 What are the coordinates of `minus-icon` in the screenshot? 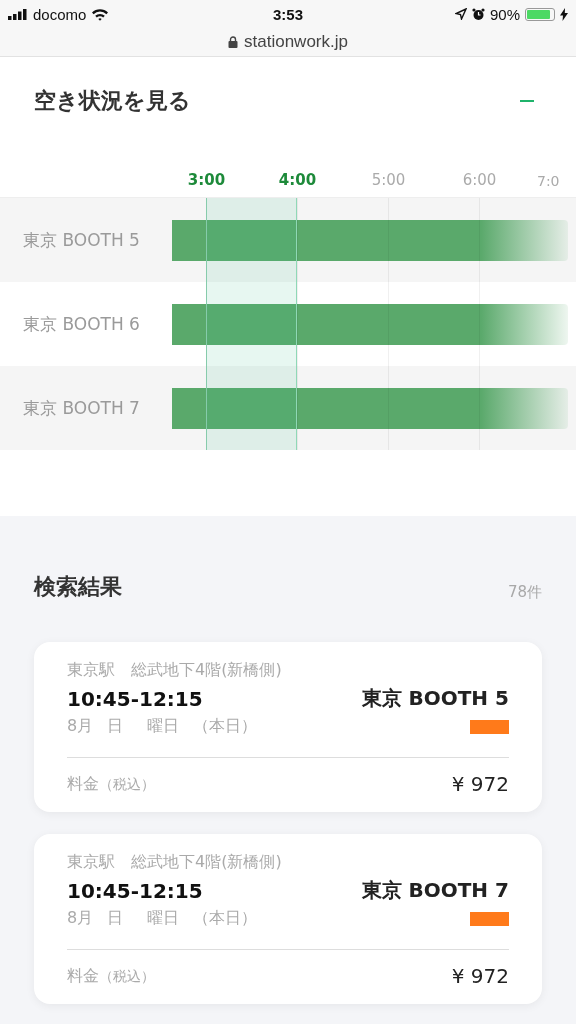 It's located at (527, 101).